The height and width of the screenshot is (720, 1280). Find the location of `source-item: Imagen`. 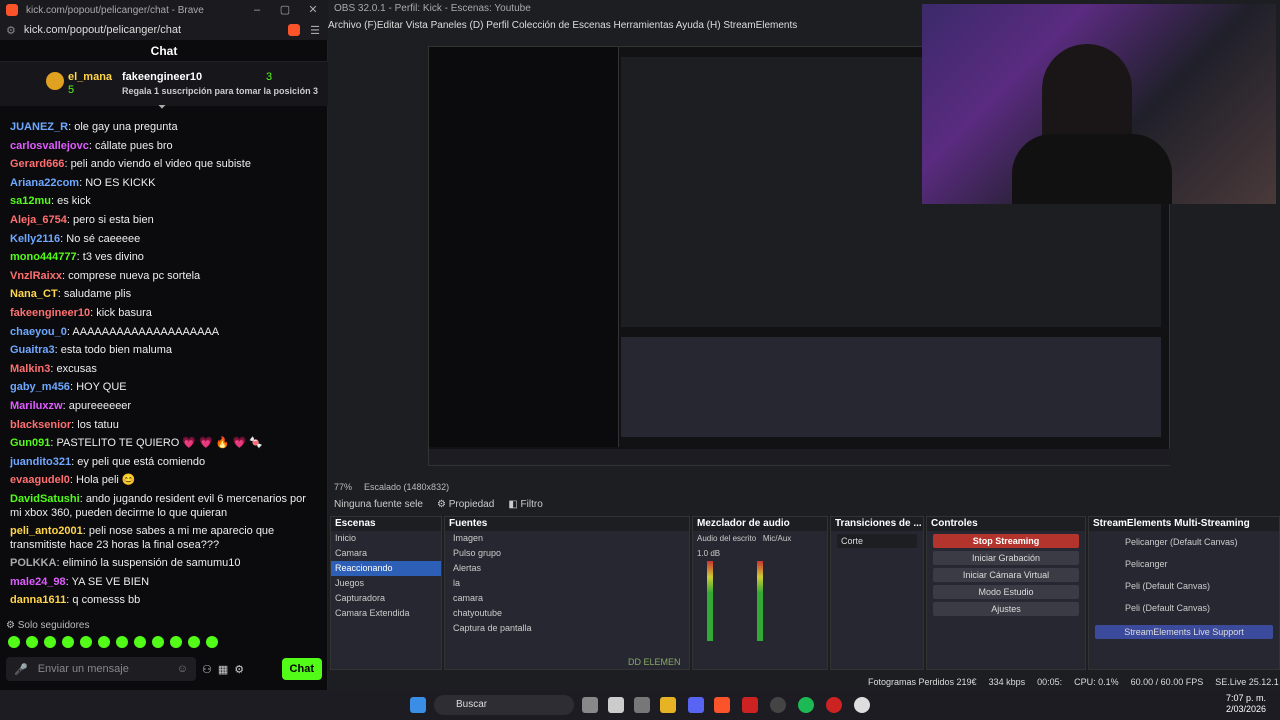

source-item: Imagen is located at coordinates (567, 538).